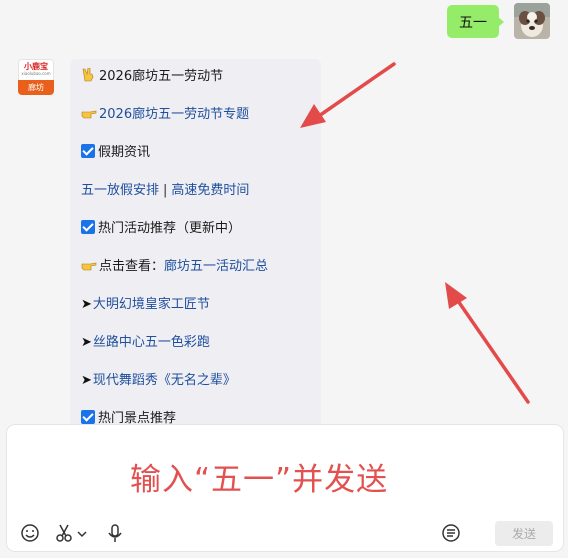  Describe the element at coordinates (36, 87) in the screenshot. I see `bot-avatar-city: 廊坊` at that location.